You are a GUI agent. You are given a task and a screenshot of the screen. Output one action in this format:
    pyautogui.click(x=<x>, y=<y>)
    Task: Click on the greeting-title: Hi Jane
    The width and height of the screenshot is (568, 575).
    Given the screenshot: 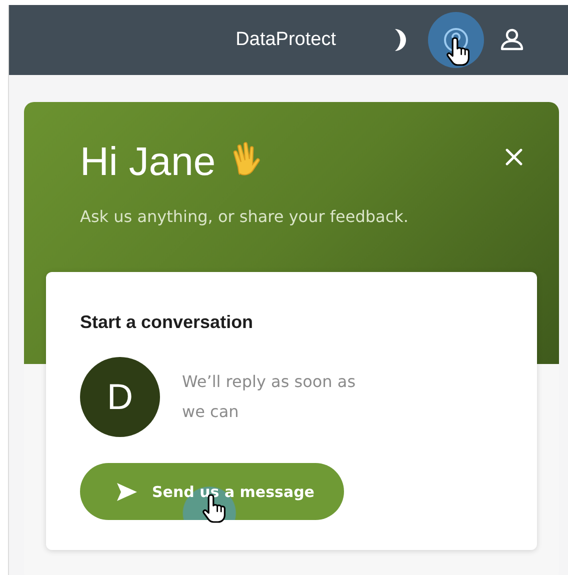 What is the action you would take?
    pyautogui.click(x=148, y=162)
    